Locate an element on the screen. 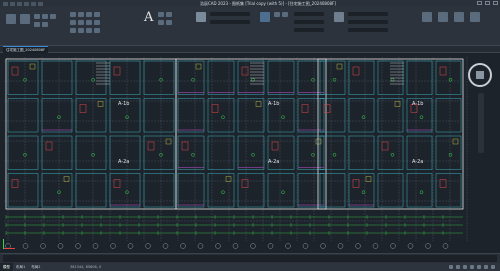 This screenshot has height=271, width=500. trim-icon is located at coordinates (89, 14).